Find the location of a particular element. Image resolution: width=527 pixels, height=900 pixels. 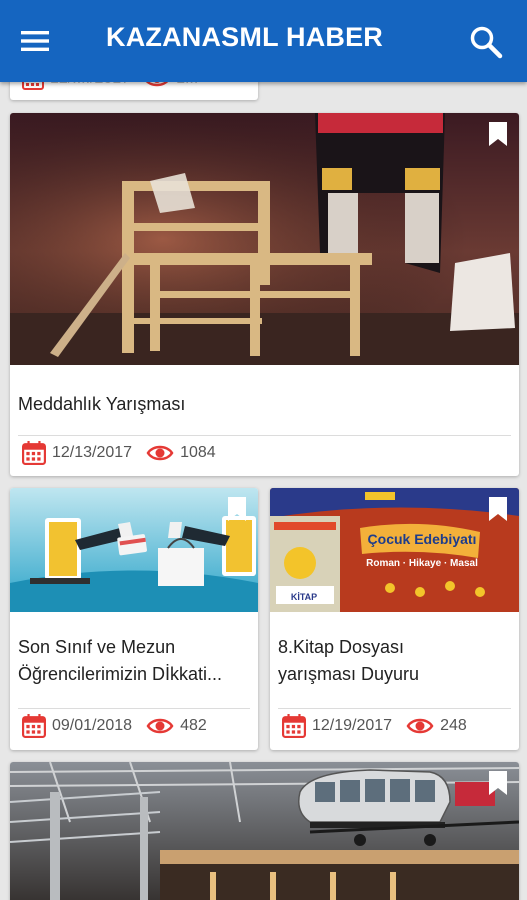

news-card-partial-bottom is located at coordinates (264, 831).